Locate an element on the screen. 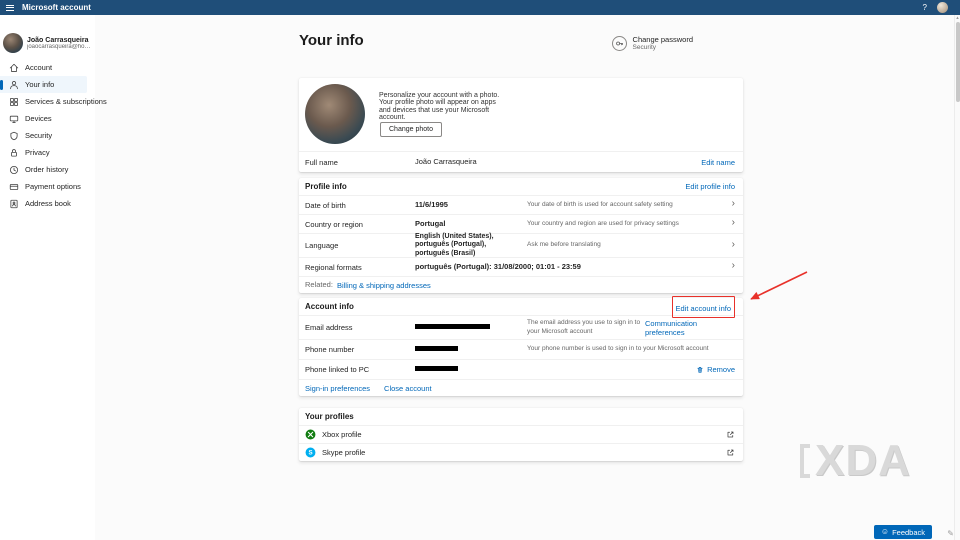 The height and width of the screenshot is (540, 960). help-icon: ? is located at coordinates (925, 7).